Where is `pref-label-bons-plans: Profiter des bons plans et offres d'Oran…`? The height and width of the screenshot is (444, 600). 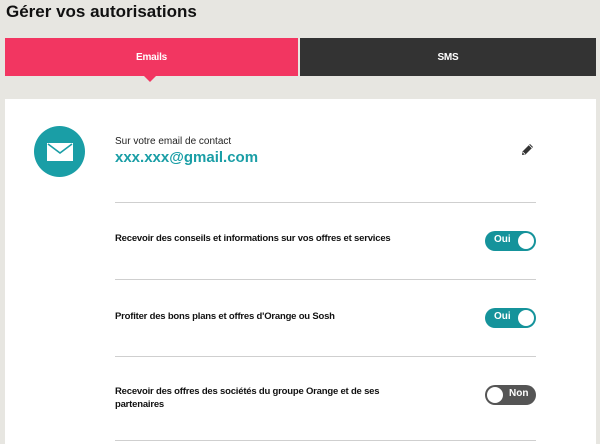 pref-label-bons-plans: Profiter des bons plans et offres d'Oran… is located at coordinates (225, 316).